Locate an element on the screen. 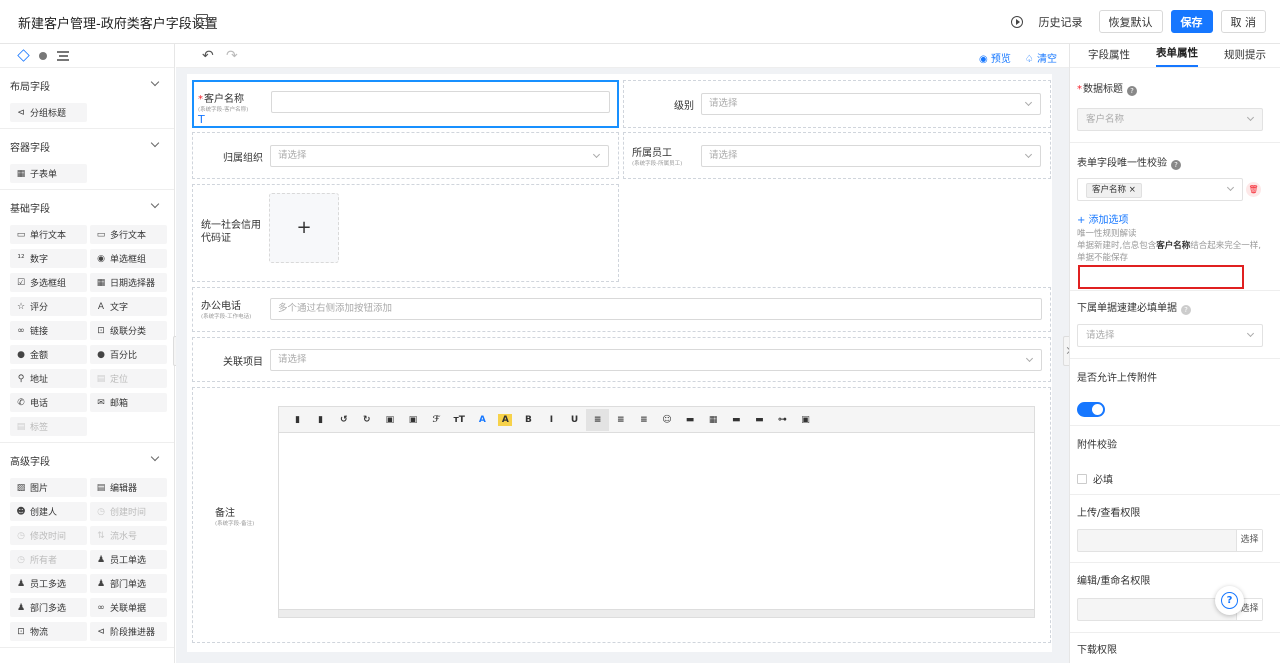 This screenshot has width=1280, height=663. field-org: 归属组织 请选择 is located at coordinates (405, 155).